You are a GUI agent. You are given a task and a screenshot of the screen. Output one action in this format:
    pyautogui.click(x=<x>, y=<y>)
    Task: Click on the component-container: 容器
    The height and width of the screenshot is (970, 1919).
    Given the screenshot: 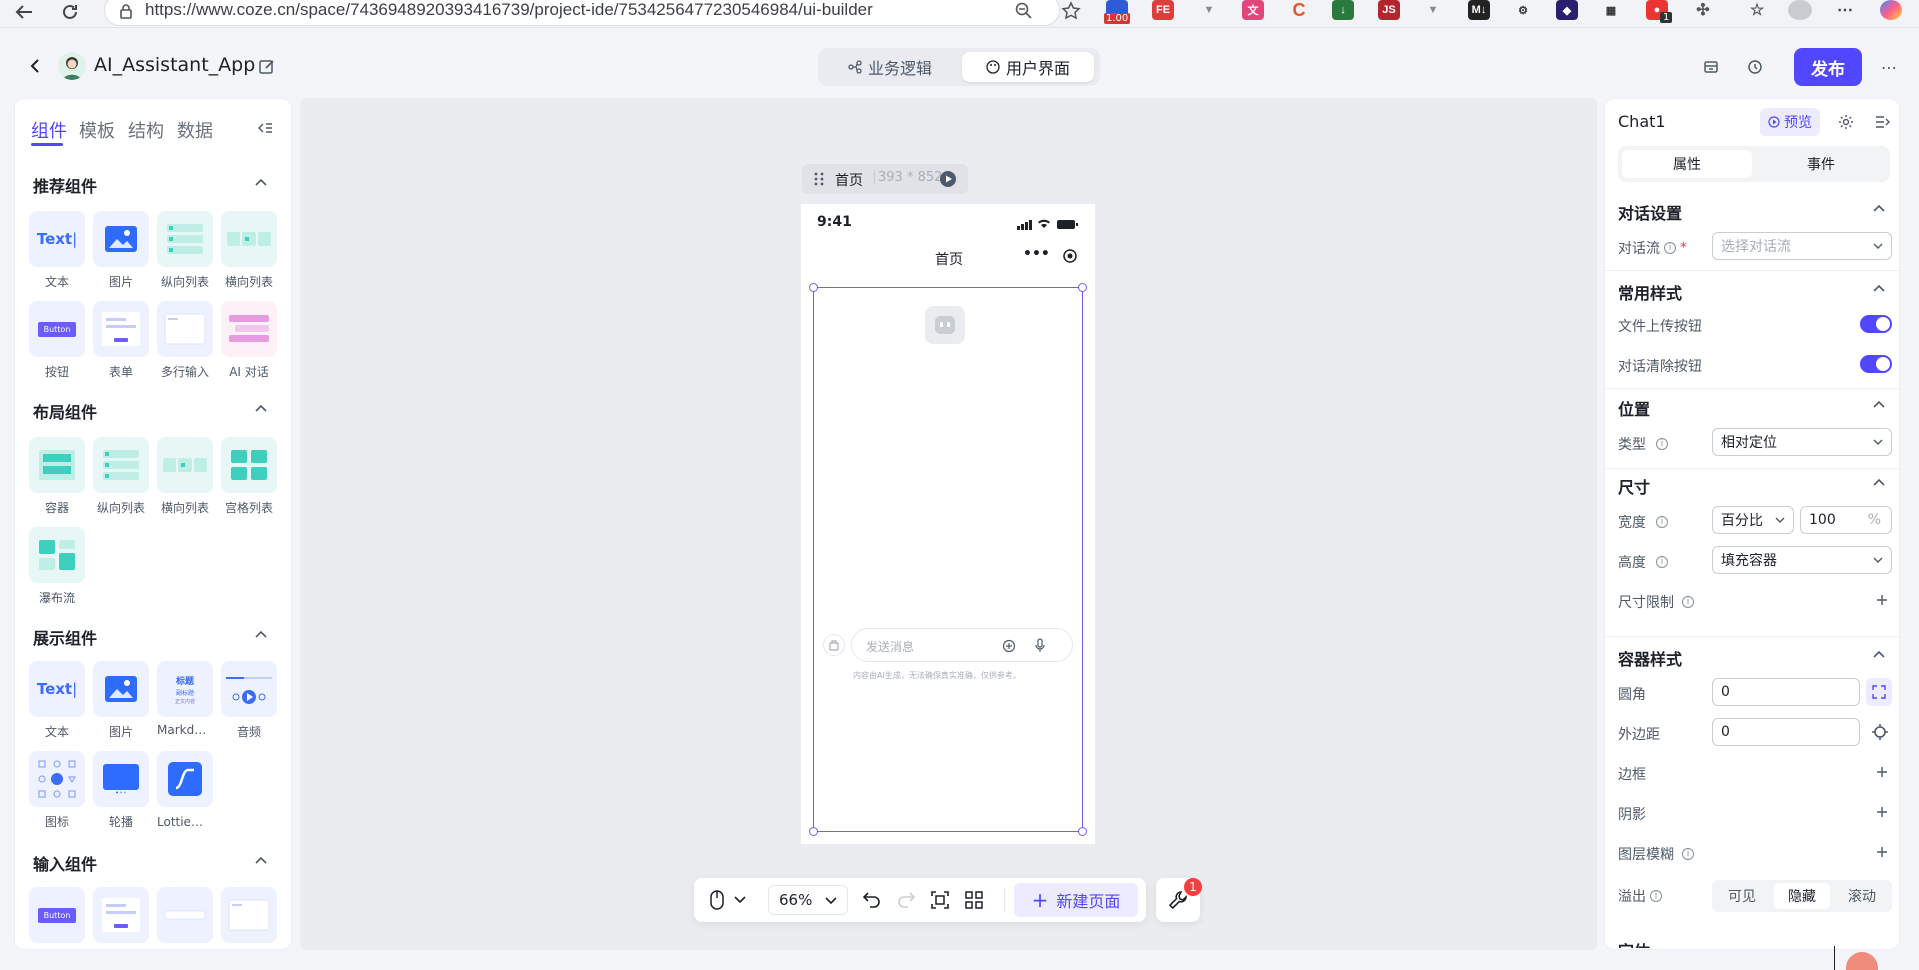 What is the action you would take?
    pyautogui.click(x=57, y=476)
    